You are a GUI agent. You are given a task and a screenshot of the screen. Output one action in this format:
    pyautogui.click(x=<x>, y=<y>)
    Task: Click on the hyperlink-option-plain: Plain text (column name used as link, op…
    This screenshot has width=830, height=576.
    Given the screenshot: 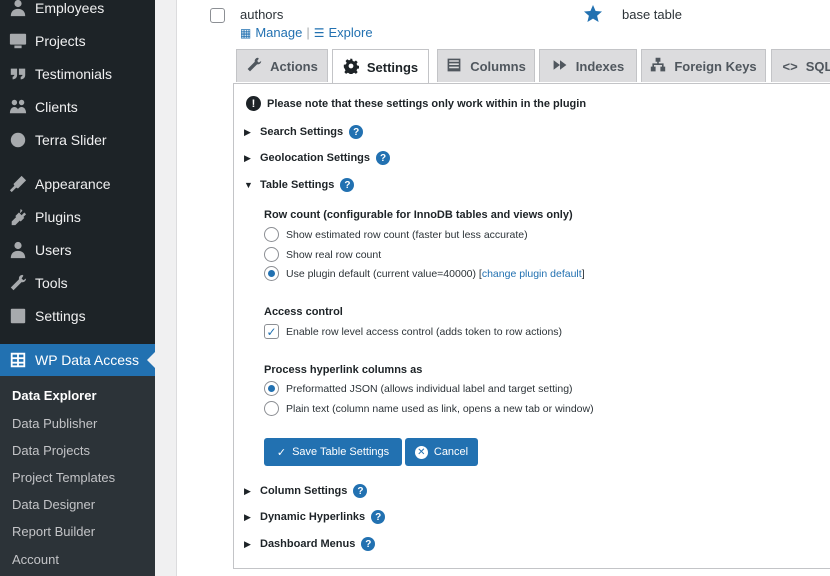 What is the action you would take?
    pyautogui.click(x=429, y=408)
    